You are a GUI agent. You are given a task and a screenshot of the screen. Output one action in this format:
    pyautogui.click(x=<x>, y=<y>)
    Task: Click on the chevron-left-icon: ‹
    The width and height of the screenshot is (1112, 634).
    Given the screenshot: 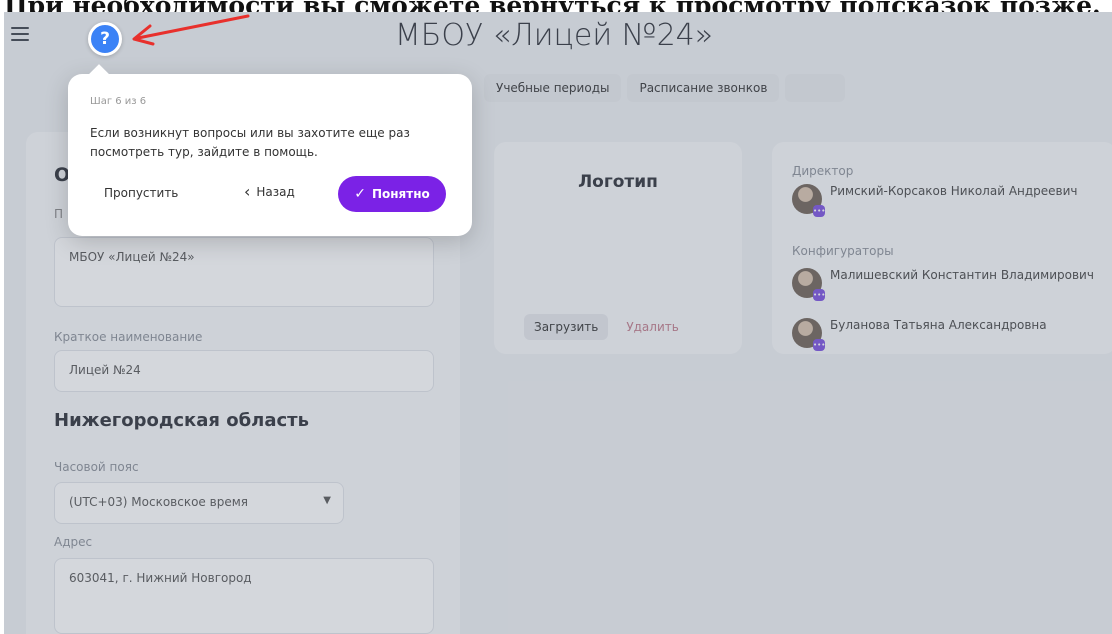 What is the action you would take?
    pyautogui.click(x=247, y=191)
    